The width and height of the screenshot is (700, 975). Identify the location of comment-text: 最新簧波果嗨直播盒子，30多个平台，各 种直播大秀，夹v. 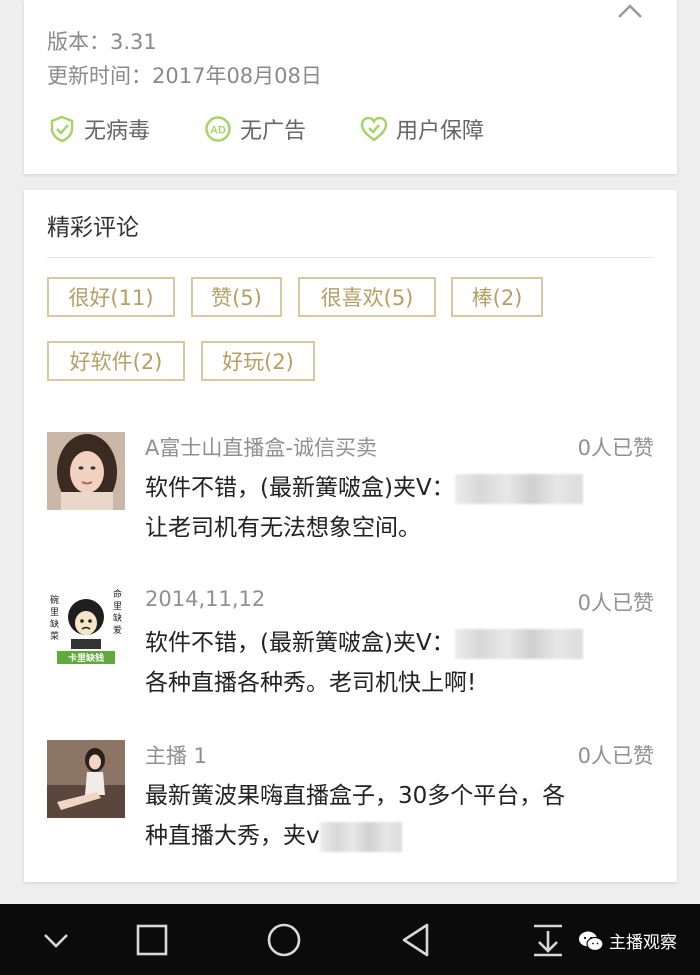
(400, 816).